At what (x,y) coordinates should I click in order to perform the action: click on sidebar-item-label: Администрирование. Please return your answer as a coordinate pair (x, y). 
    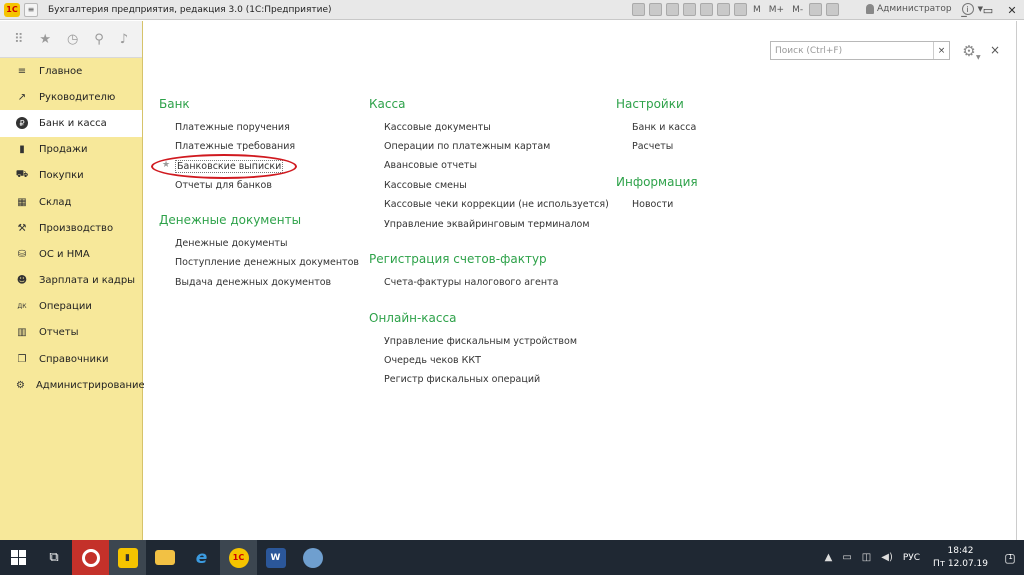
    Looking at the image, I should click on (90, 385).